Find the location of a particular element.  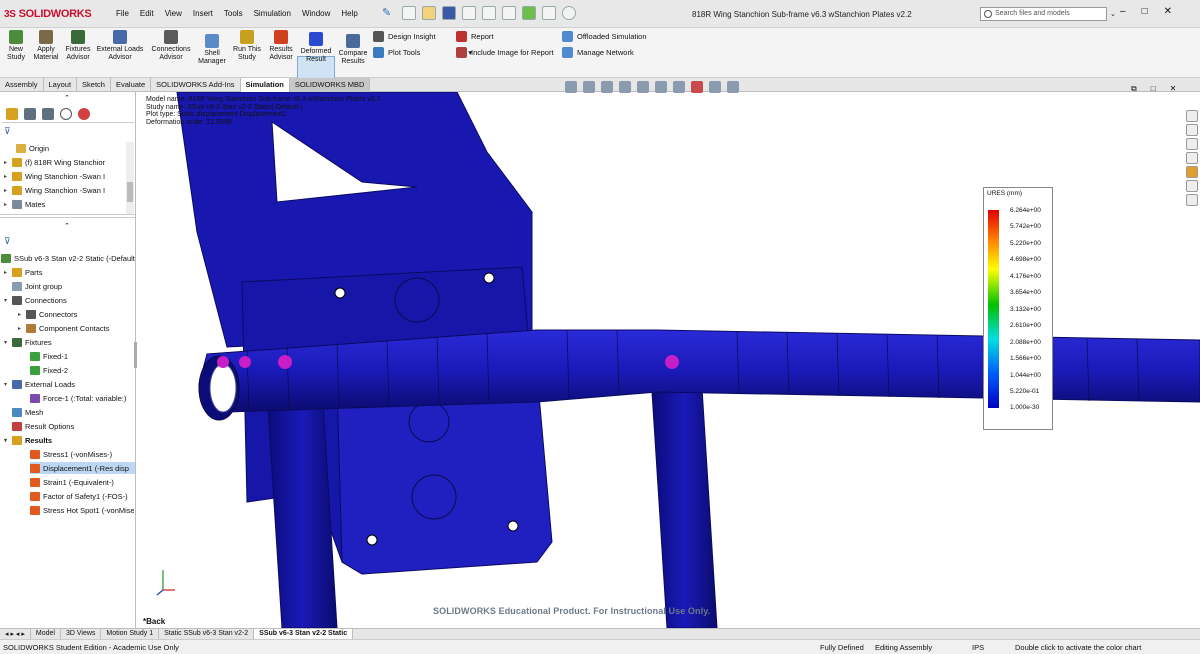

close-icon: ✕ is located at coordinates (1168, 11).